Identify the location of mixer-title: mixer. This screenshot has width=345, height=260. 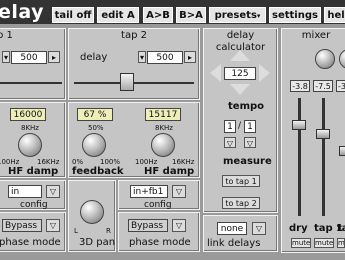
(316, 35).